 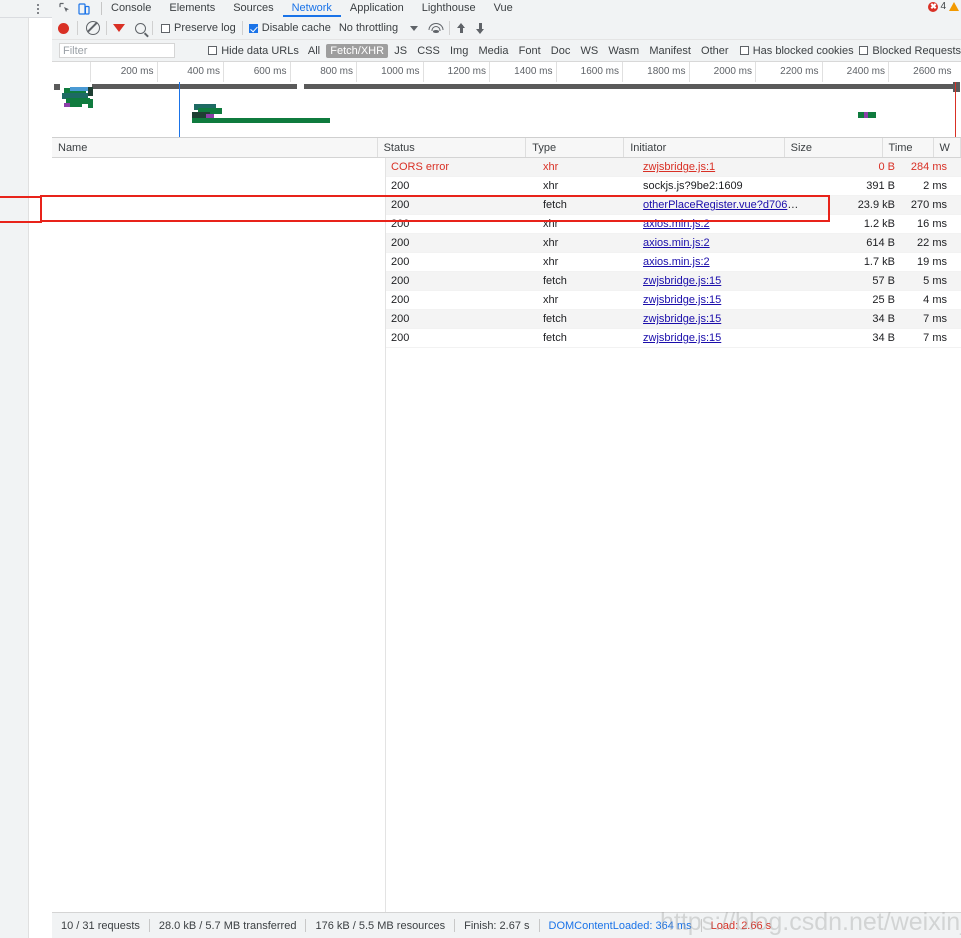 I want to click on filter-chip-ws: WS, so click(x=590, y=51).